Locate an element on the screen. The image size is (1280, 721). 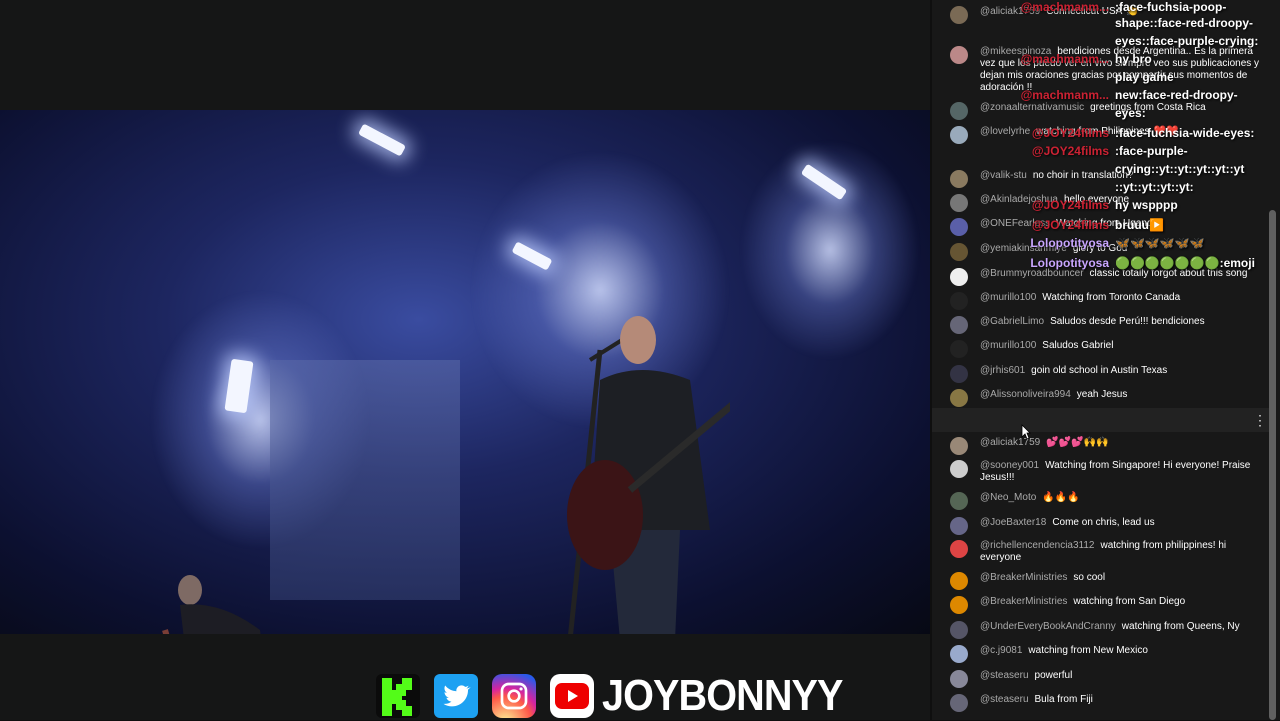
youtube-icon is located at coordinates (572, 696).